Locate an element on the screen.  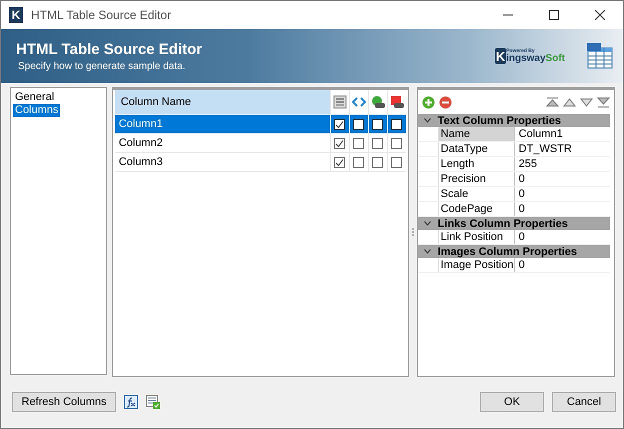
sidebar-item: General is located at coordinates (34, 97).